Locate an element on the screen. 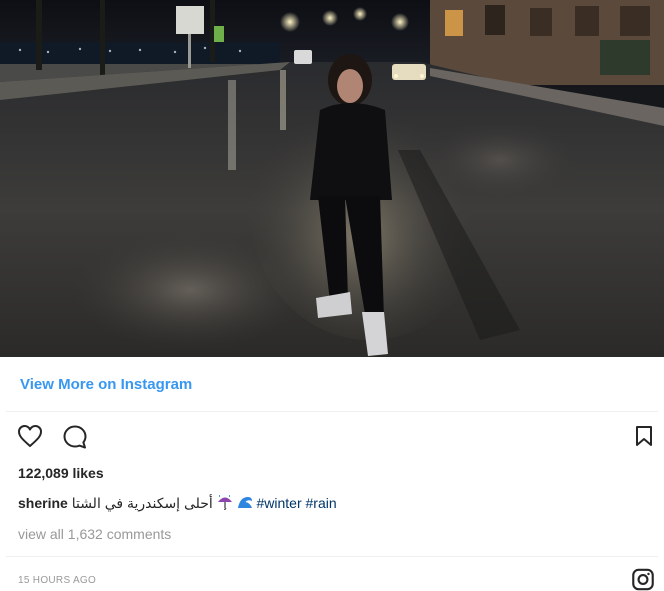 The height and width of the screenshot is (591, 664). post-timestamp: 15 HOURS AGO is located at coordinates (57, 580).